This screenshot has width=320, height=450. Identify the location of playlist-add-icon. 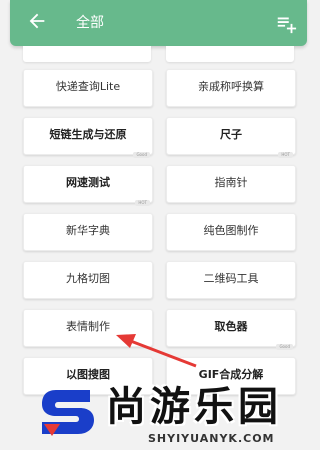
(286, 23).